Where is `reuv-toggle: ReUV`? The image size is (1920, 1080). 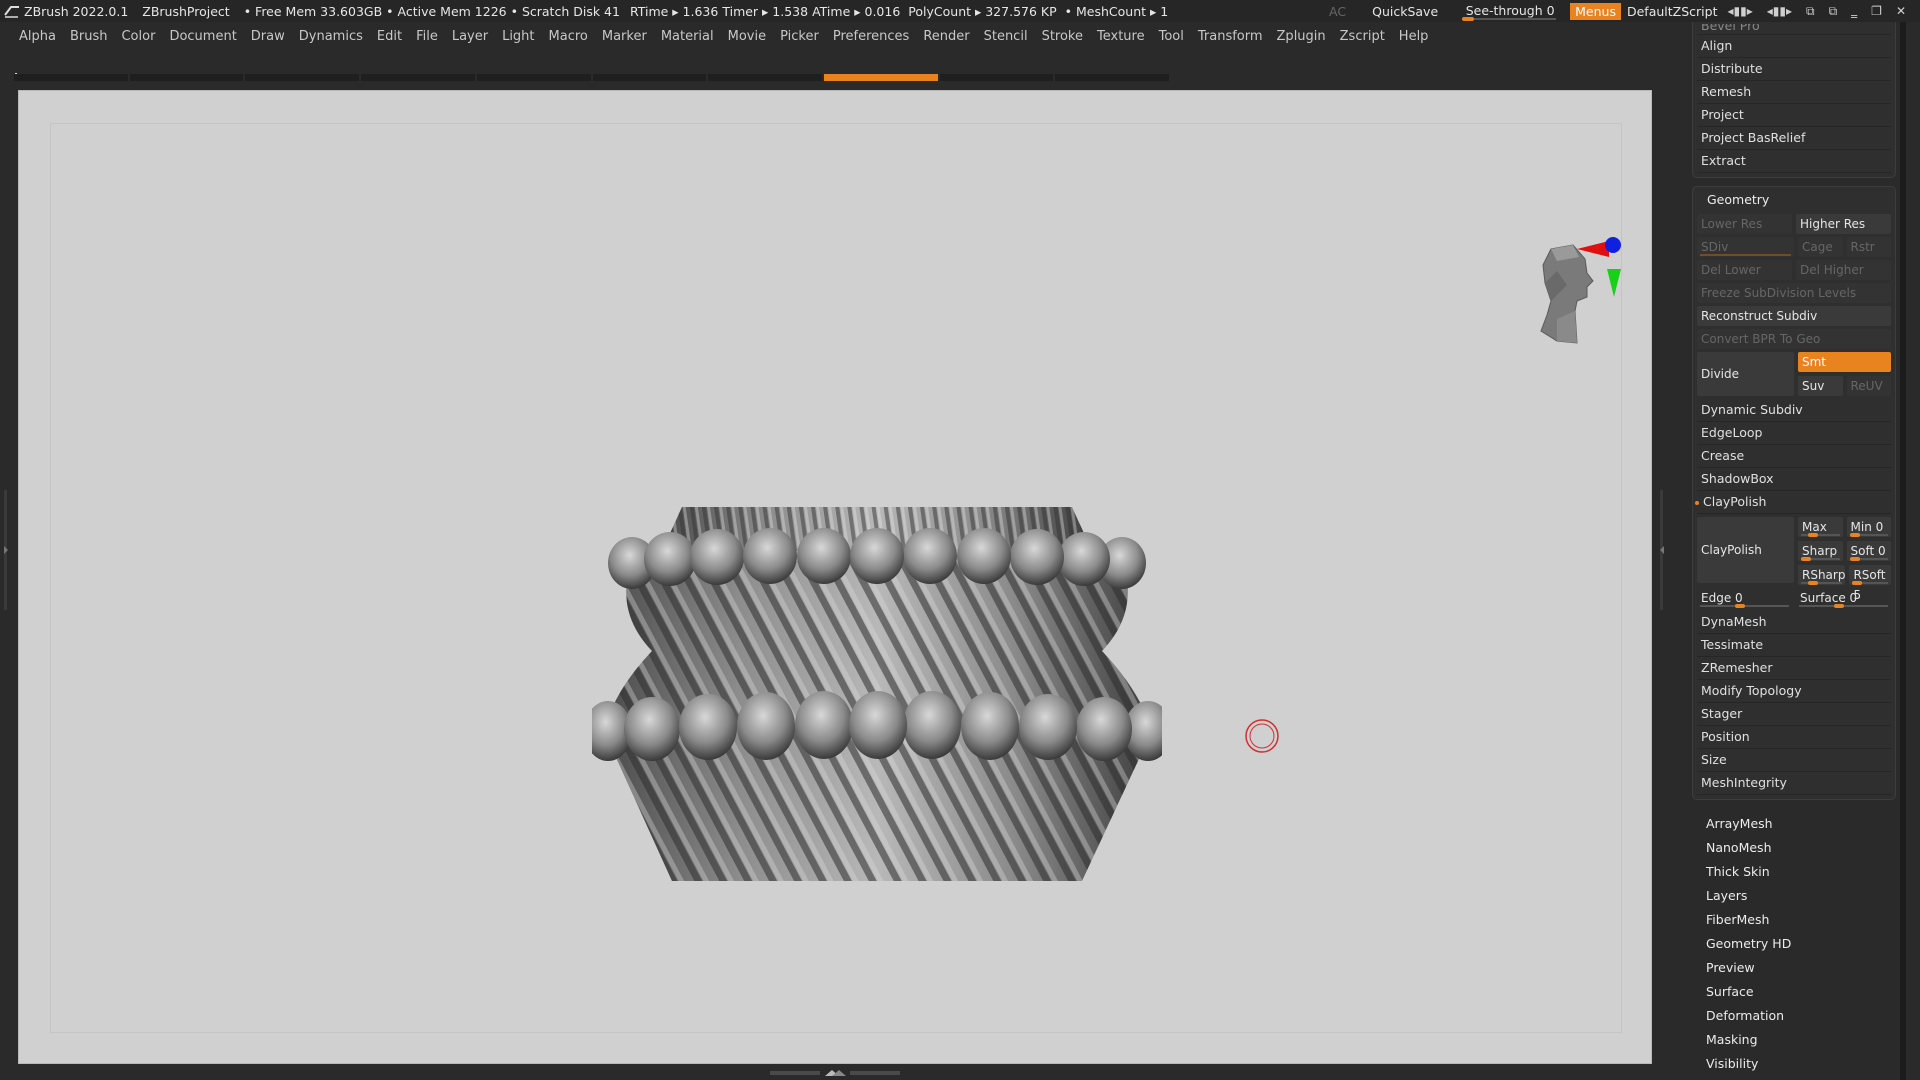 reuv-toggle: ReUV is located at coordinates (1868, 386).